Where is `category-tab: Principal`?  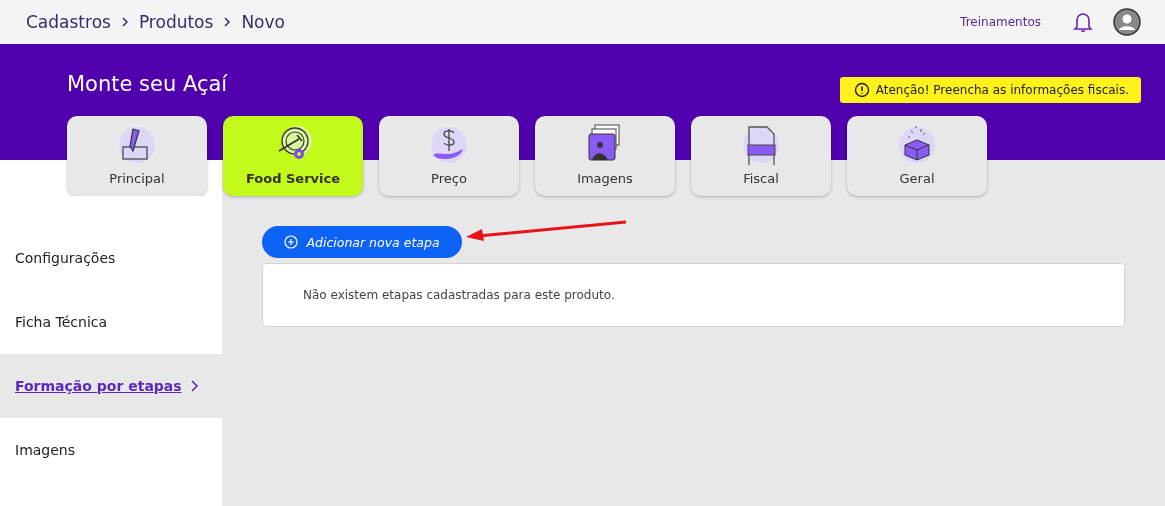 category-tab: Principal is located at coordinates (137, 156).